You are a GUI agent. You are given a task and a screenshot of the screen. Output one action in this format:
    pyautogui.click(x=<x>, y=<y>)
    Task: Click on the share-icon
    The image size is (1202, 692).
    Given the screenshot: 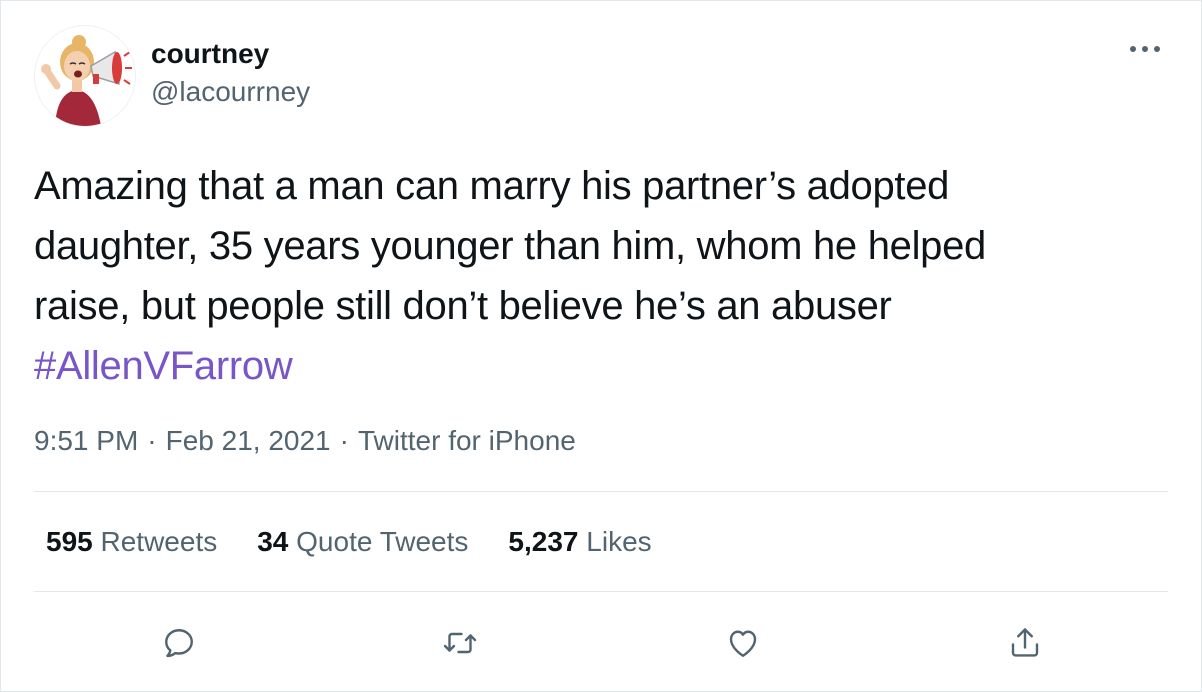 What is the action you would take?
    pyautogui.click(x=1025, y=642)
    